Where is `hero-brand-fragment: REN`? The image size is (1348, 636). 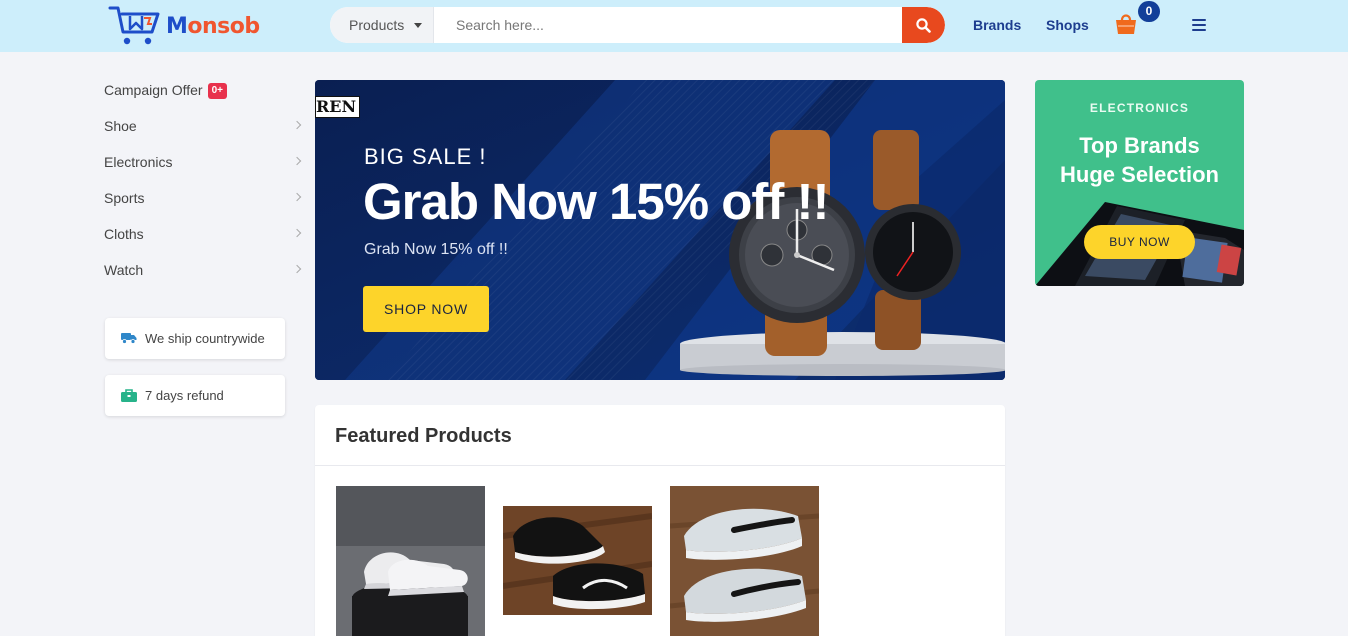 hero-brand-fragment: REN is located at coordinates (338, 107).